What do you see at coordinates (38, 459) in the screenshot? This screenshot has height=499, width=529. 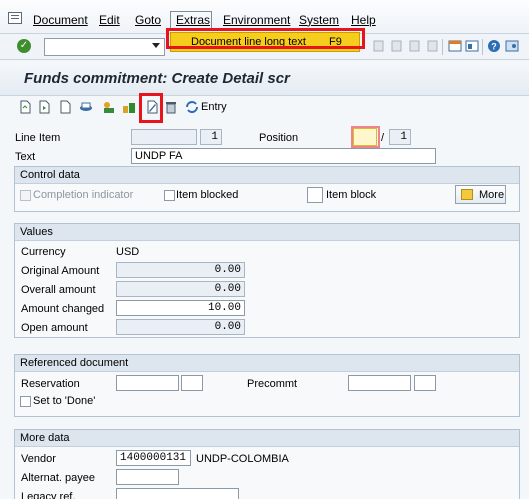 I see `vendor-label: Vendor` at bounding box center [38, 459].